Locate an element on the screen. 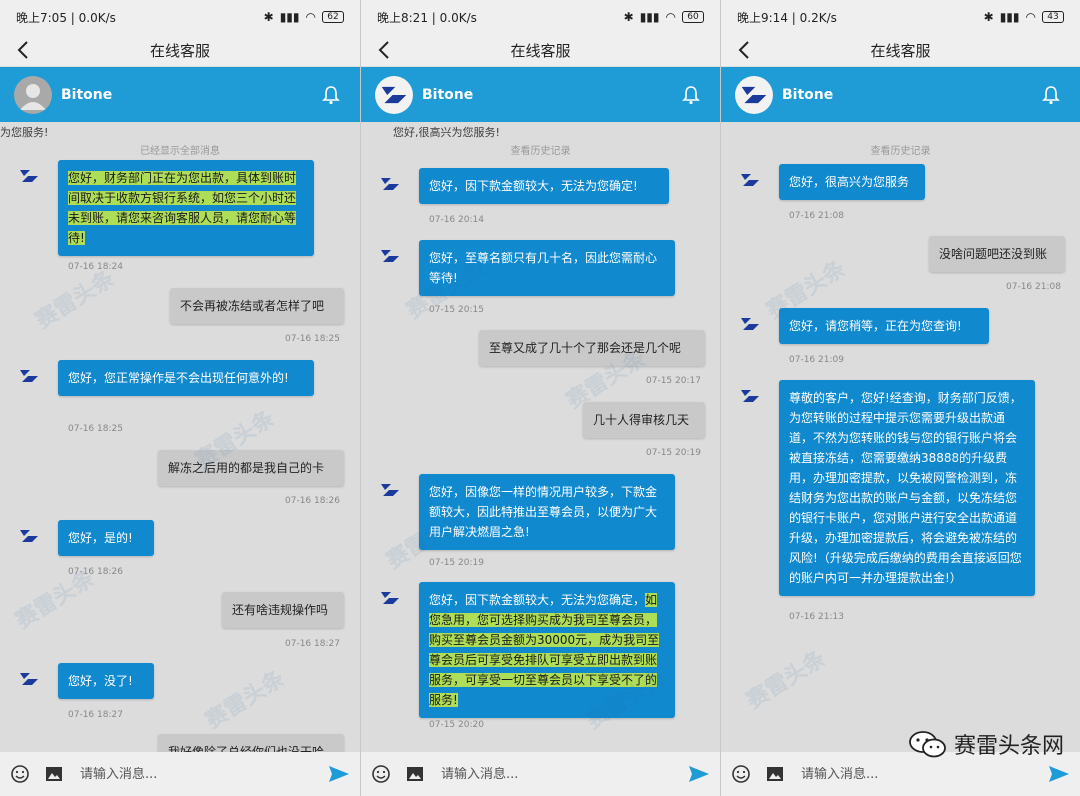 This screenshot has width=1080, height=796. system-message: 您好,很高兴为您服务! is located at coordinates (446, 132).